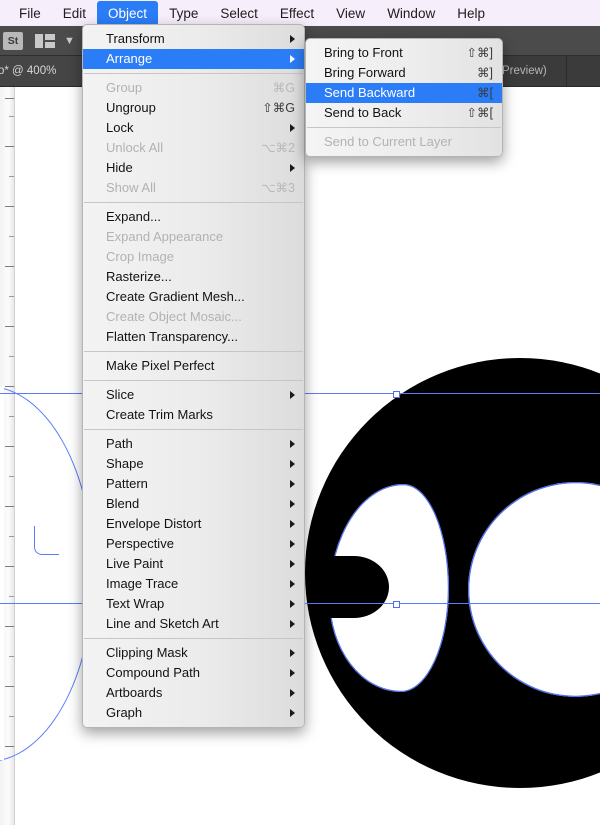 Image resolution: width=600 pixels, height=825 pixels. Describe the element at coordinates (283, 88) in the screenshot. I see `menu-item-shortcut: ⌘G` at that location.